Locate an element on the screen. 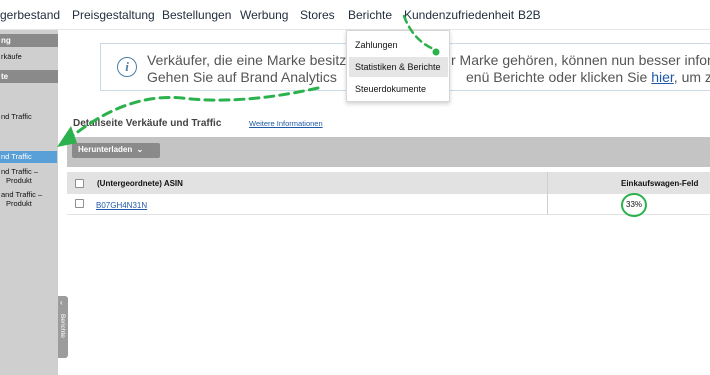 This screenshot has height=375, width=710. menu-item-payments: Zahlungen is located at coordinates (398, 45).